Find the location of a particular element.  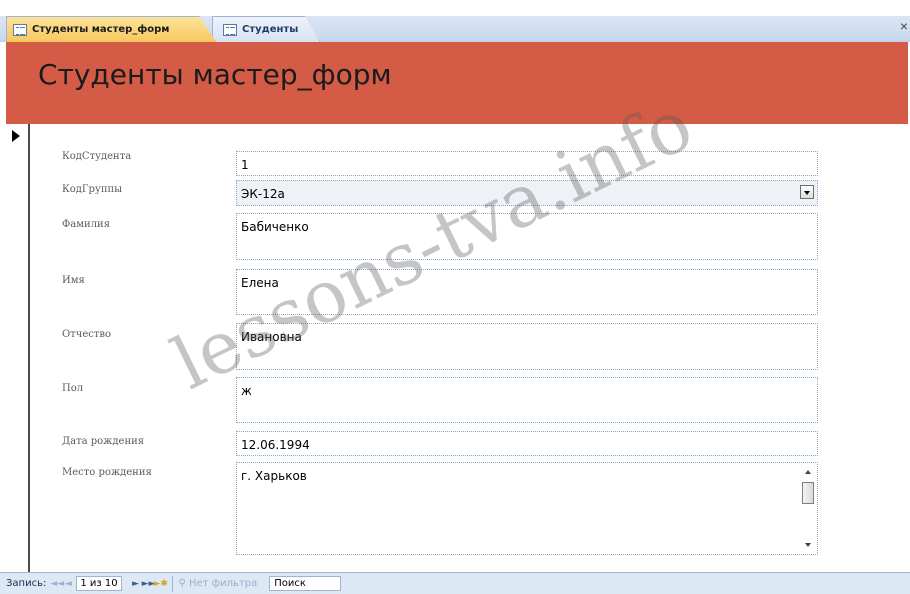

label-birth-date: Дата рождения is located at coordinates (103, 441).